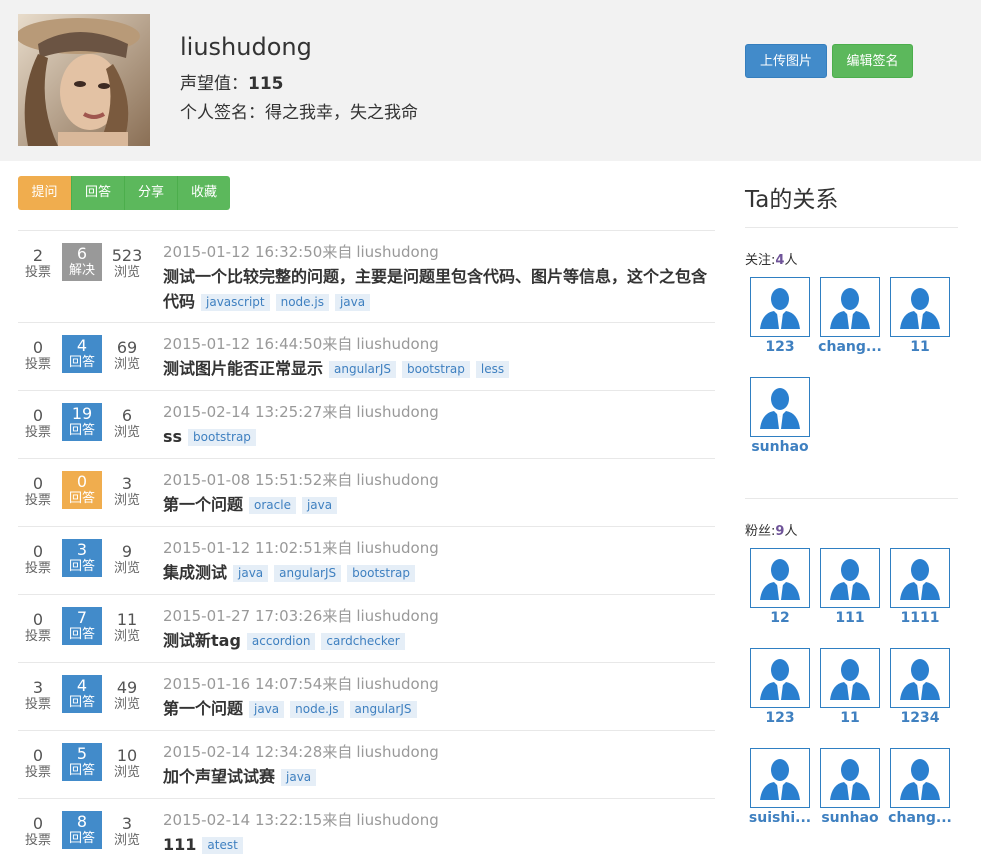  Describe the element at coordinates (235, 302) in the screenshot. I see `tag-badge: javascript` at that location.